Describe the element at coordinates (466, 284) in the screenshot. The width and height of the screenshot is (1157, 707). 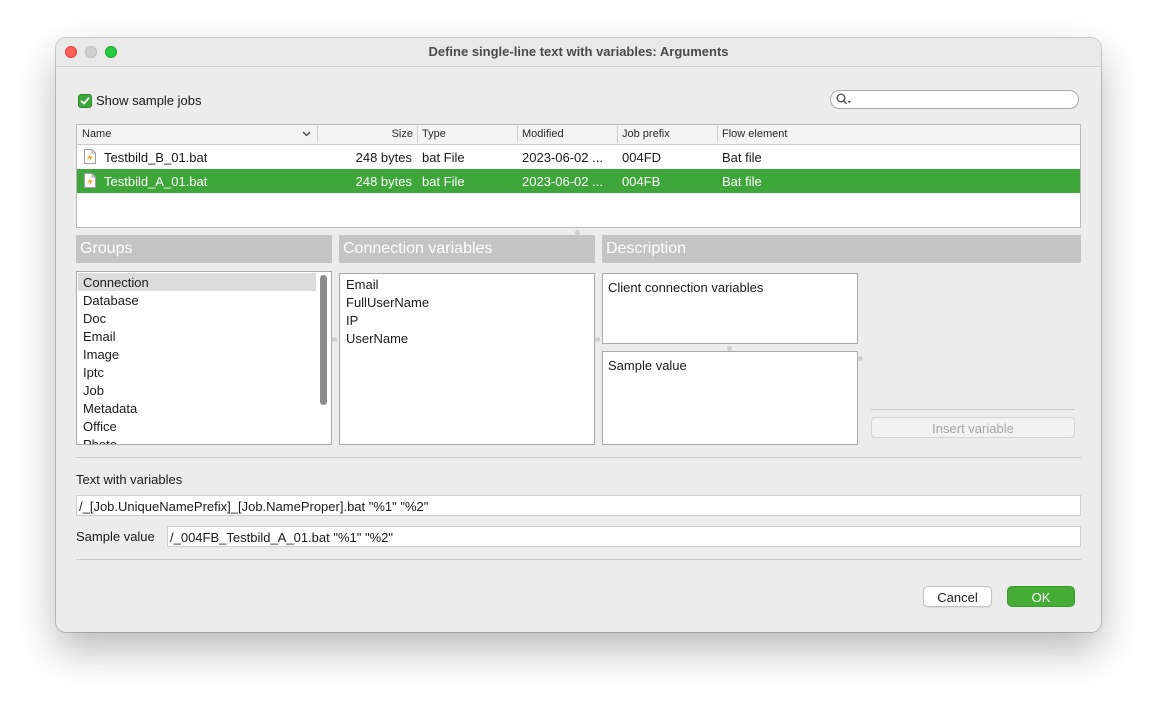
I see `variable-item-email: Email` at that location.